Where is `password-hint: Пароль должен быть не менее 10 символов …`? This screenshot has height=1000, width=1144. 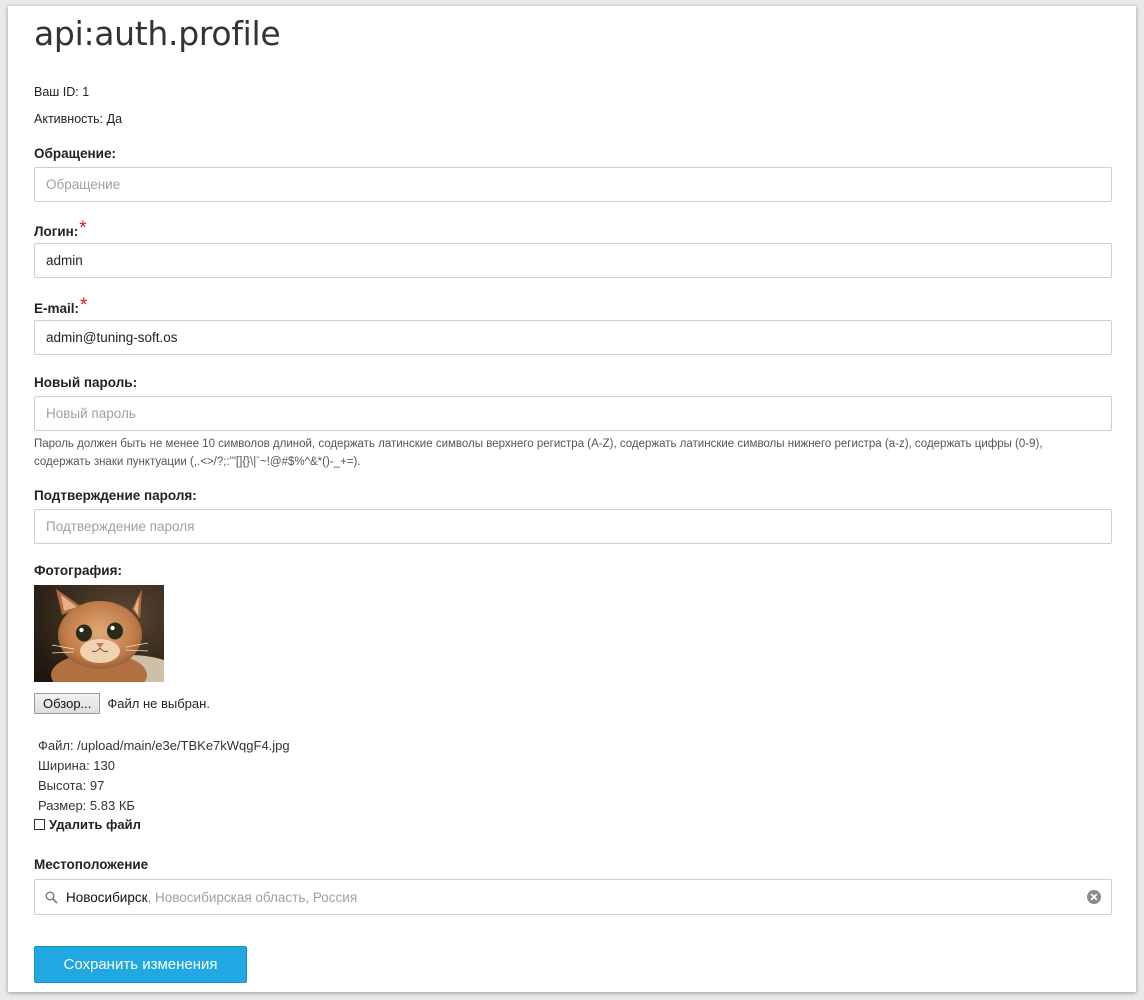
password-hint: Пароль должен быть не менее 10 символов … is located at coordinates (573, 453).